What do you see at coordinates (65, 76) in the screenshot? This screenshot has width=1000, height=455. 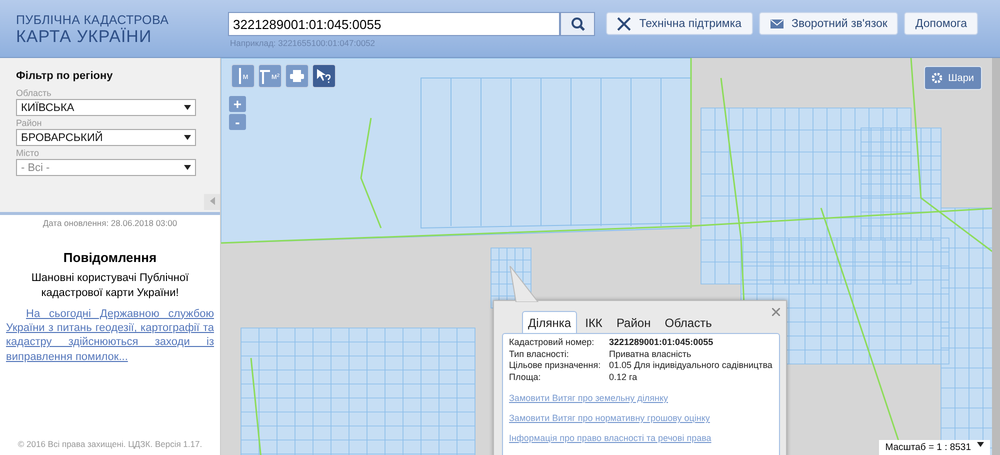 I see `filter-title: Фільтр по регіону` at bounding box center [65, 76].